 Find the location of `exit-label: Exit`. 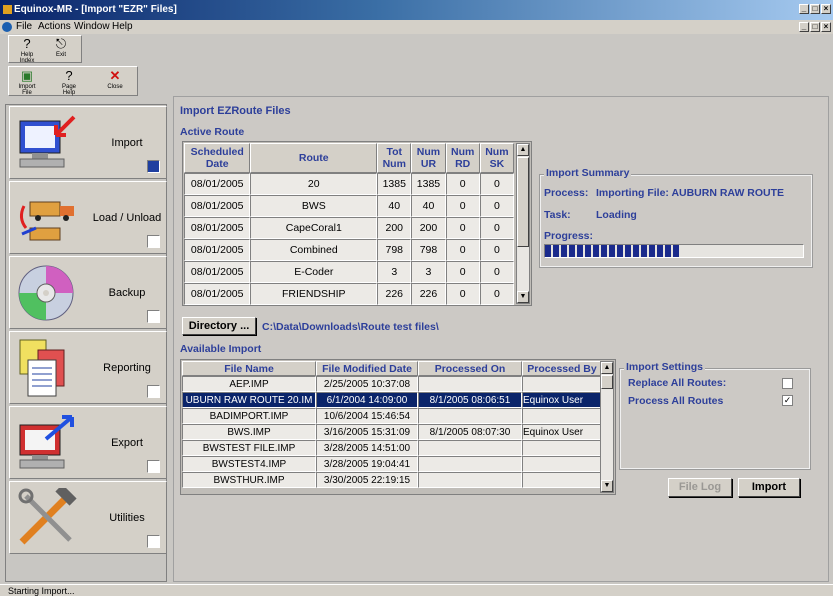

exit-label: Exit is located at coordinates (60, 55).